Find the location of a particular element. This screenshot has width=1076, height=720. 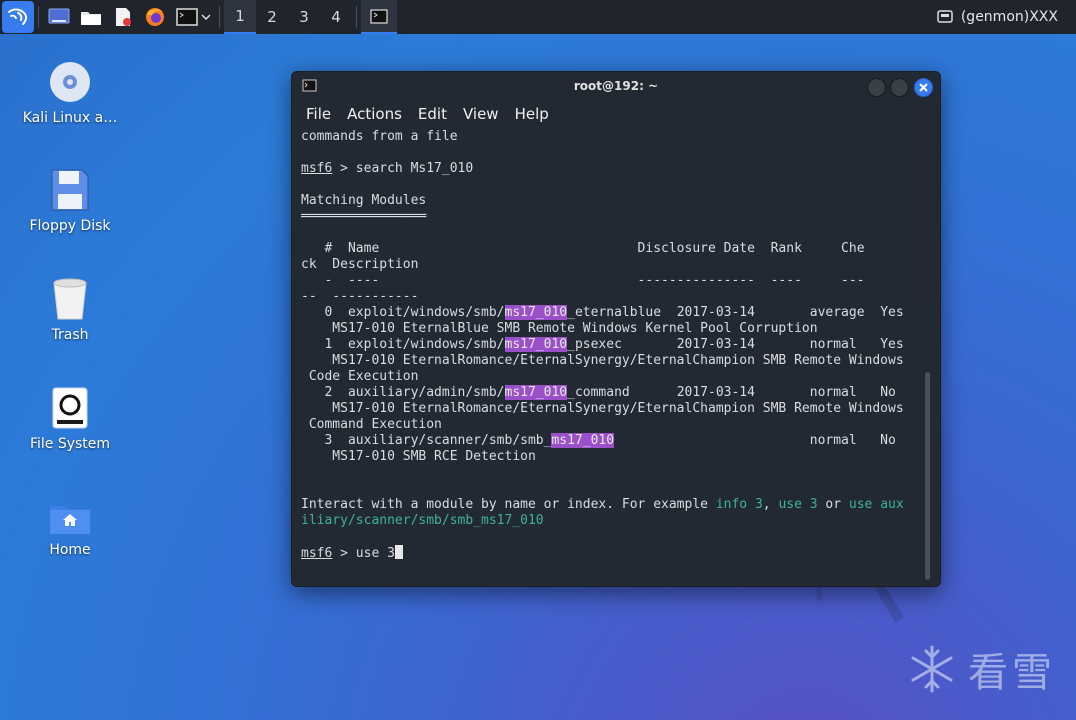

workspace-2: 2 is located at coordinates (272, 17).